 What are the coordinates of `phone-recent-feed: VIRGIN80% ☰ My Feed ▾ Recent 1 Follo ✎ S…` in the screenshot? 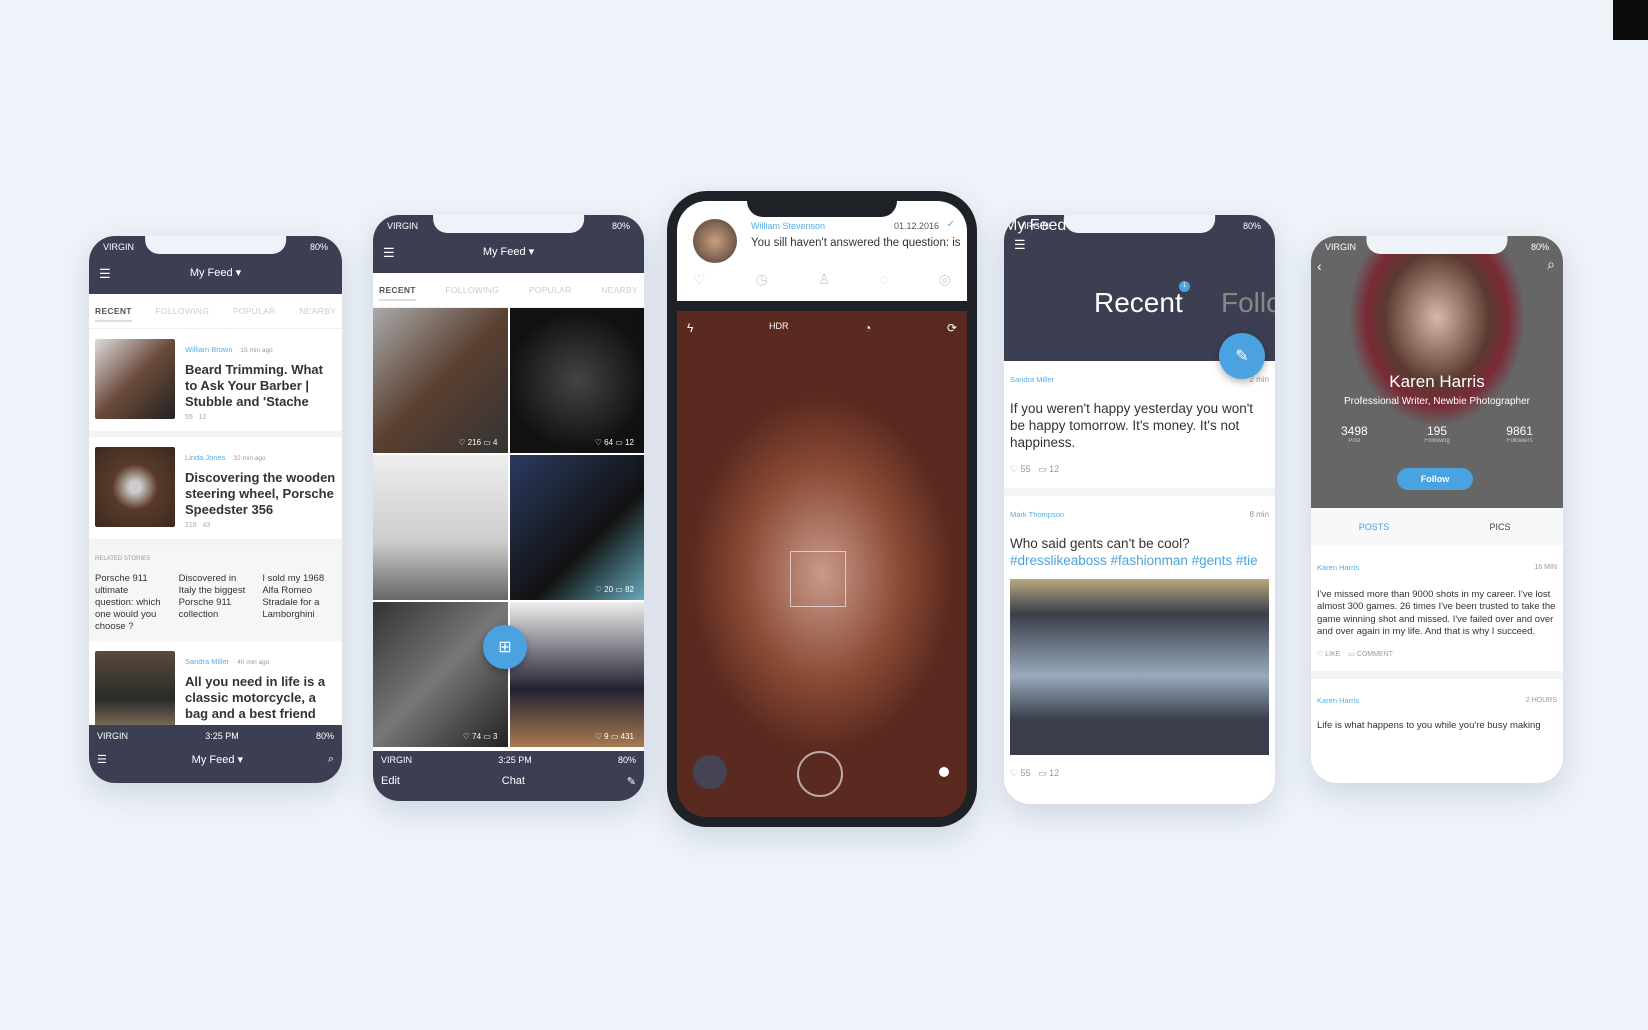 It's located at (1139, 509).